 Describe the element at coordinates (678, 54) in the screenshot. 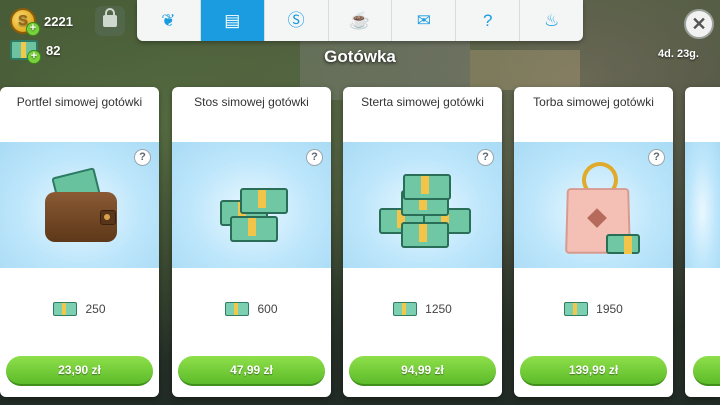

I see `offer-timer: 4d. 23g.` at that location.